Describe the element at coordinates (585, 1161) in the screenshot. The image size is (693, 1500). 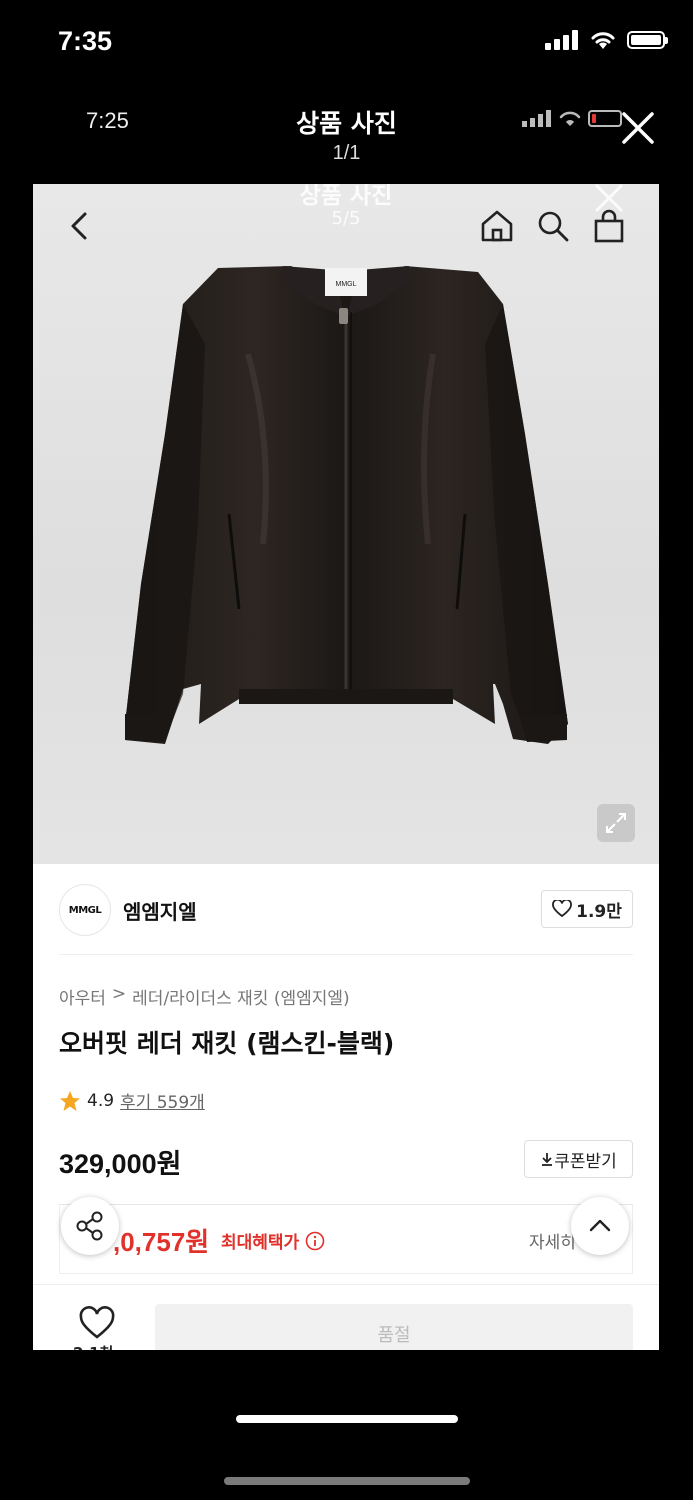
I see `coupon-label: 쿠폰받기` at that location.